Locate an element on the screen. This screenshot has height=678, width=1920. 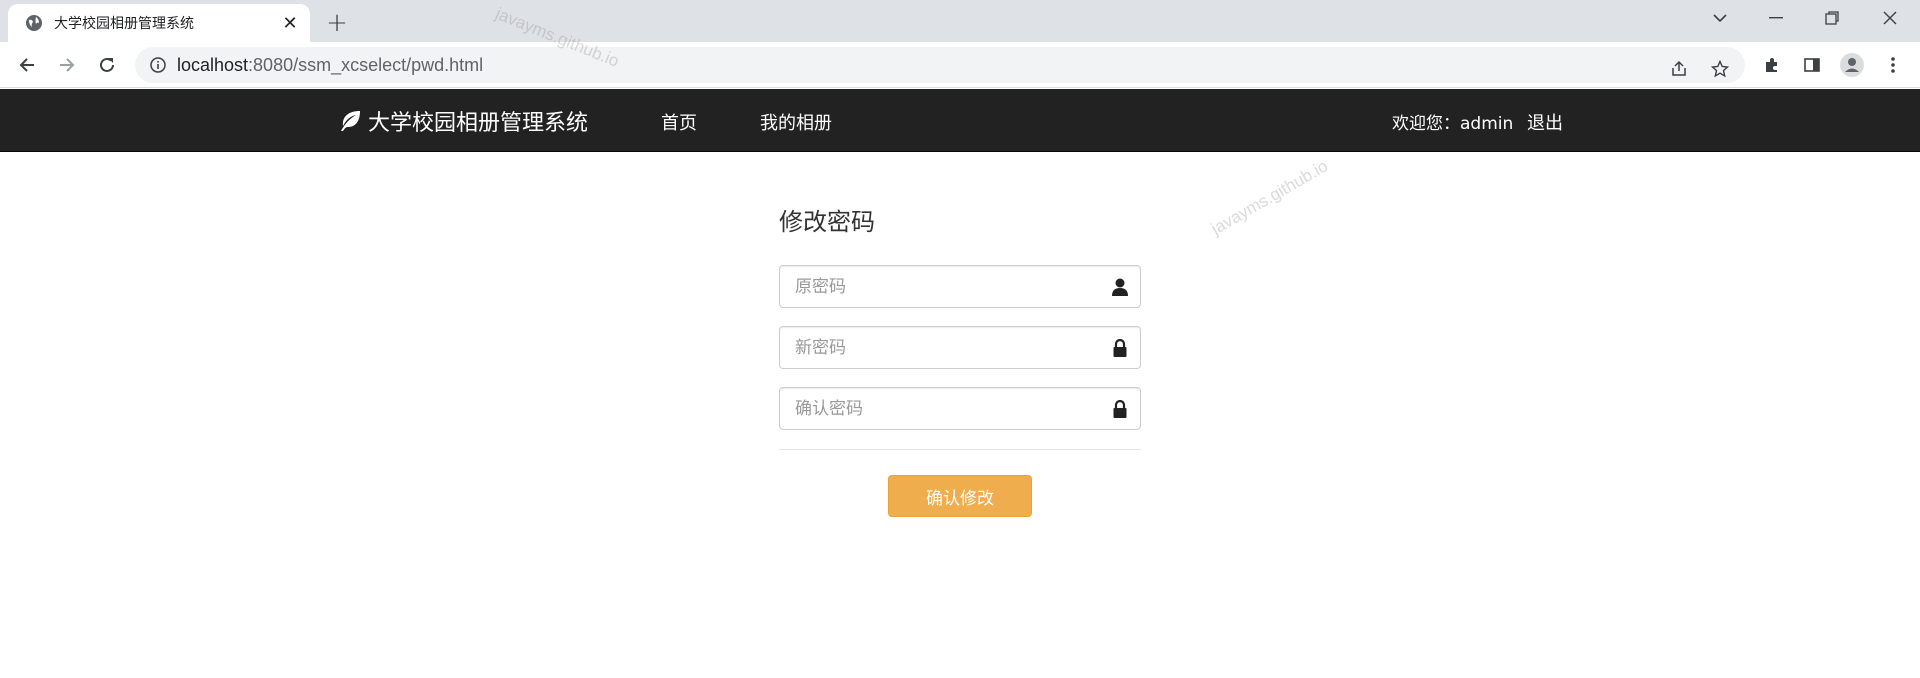
forward-icon is located at coordinates (67, 65).